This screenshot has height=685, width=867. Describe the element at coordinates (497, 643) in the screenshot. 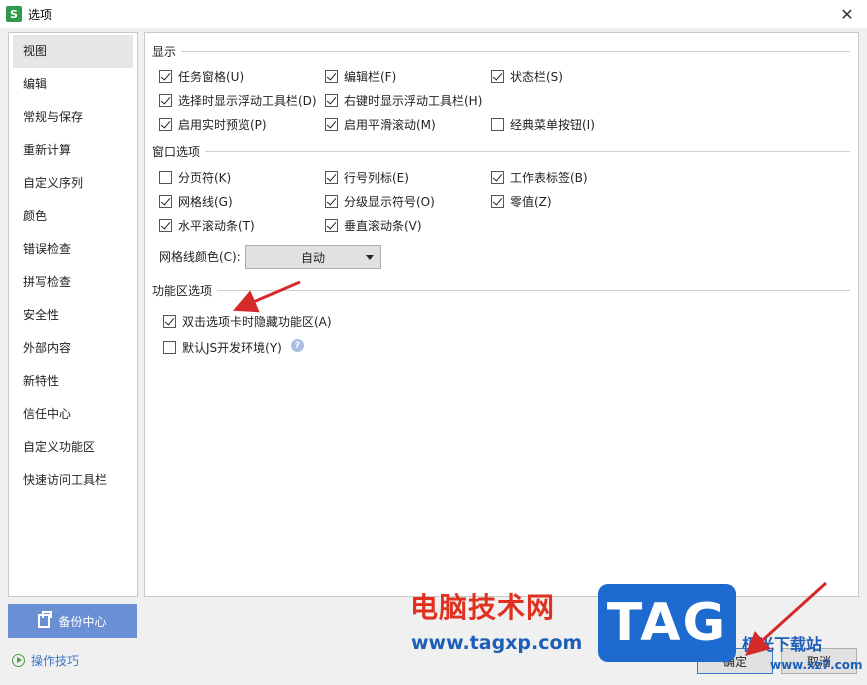

I see `watermark-site-url: www.tagxp.com` at that location.